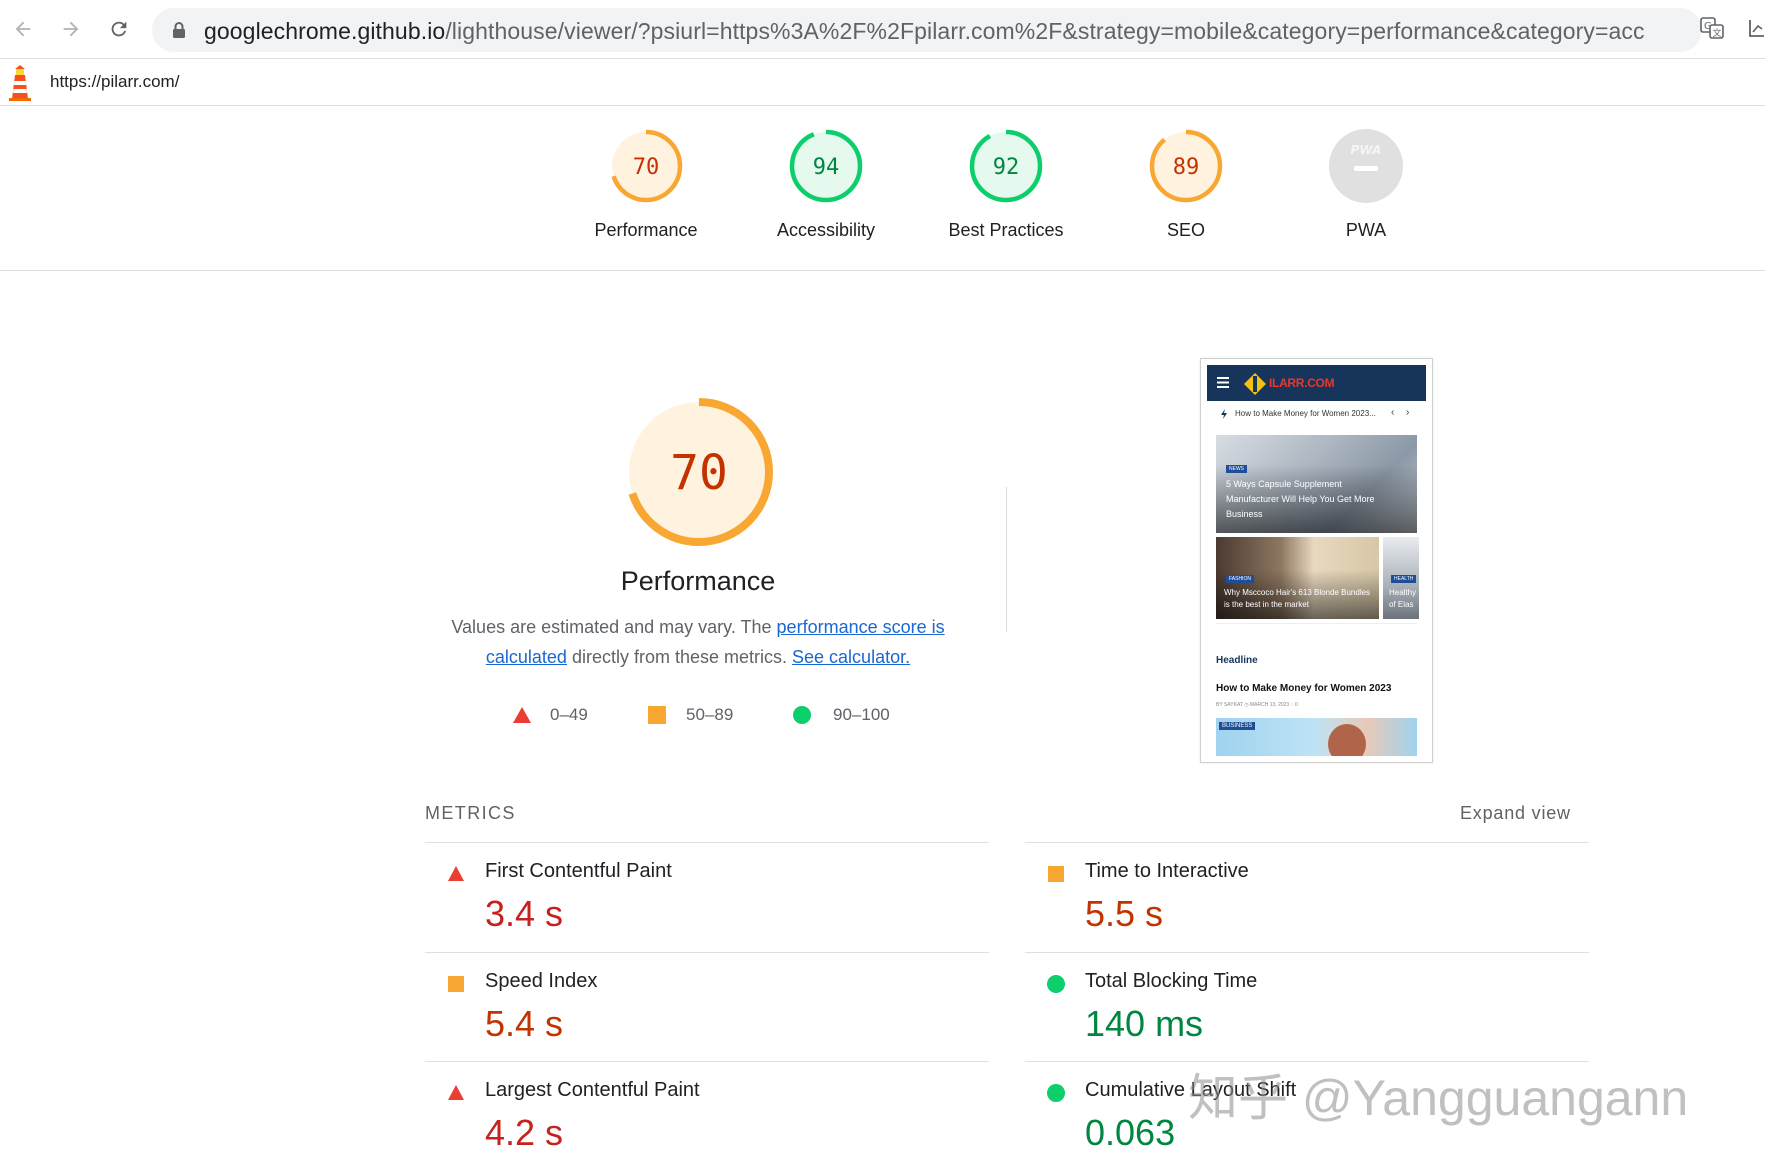 This screenshot has height=1171, width=1765. I want to click on site-logo-icon, so click(1255, 384).